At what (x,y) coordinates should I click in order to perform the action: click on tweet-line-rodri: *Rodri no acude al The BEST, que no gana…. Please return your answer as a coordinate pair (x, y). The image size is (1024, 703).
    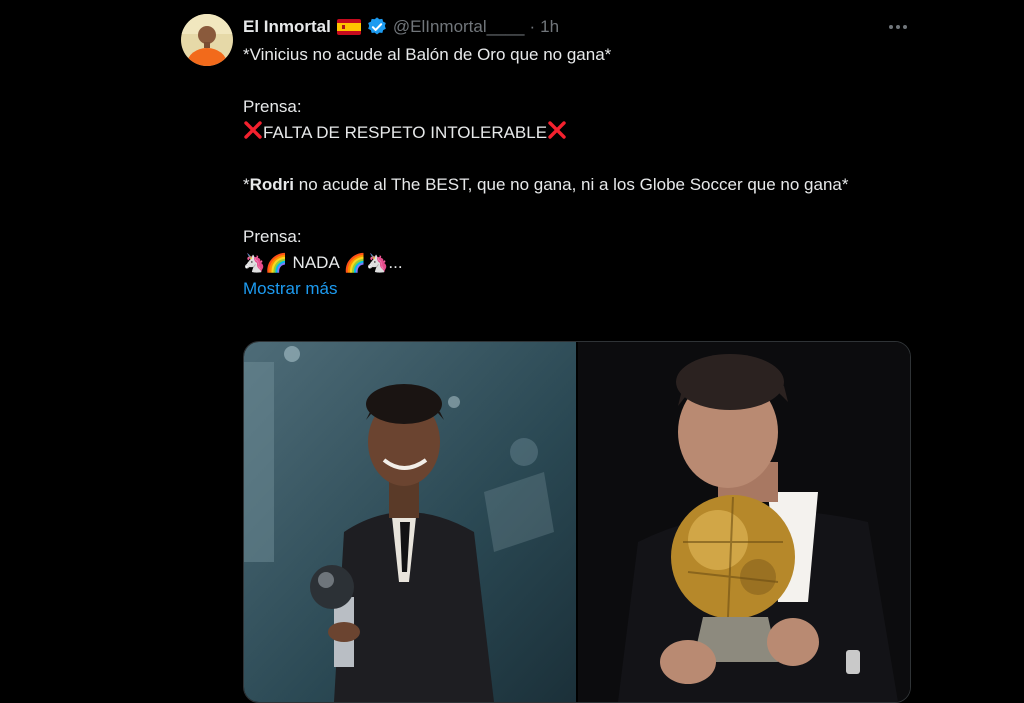
    Looking at the image, I should click on (573, 185).